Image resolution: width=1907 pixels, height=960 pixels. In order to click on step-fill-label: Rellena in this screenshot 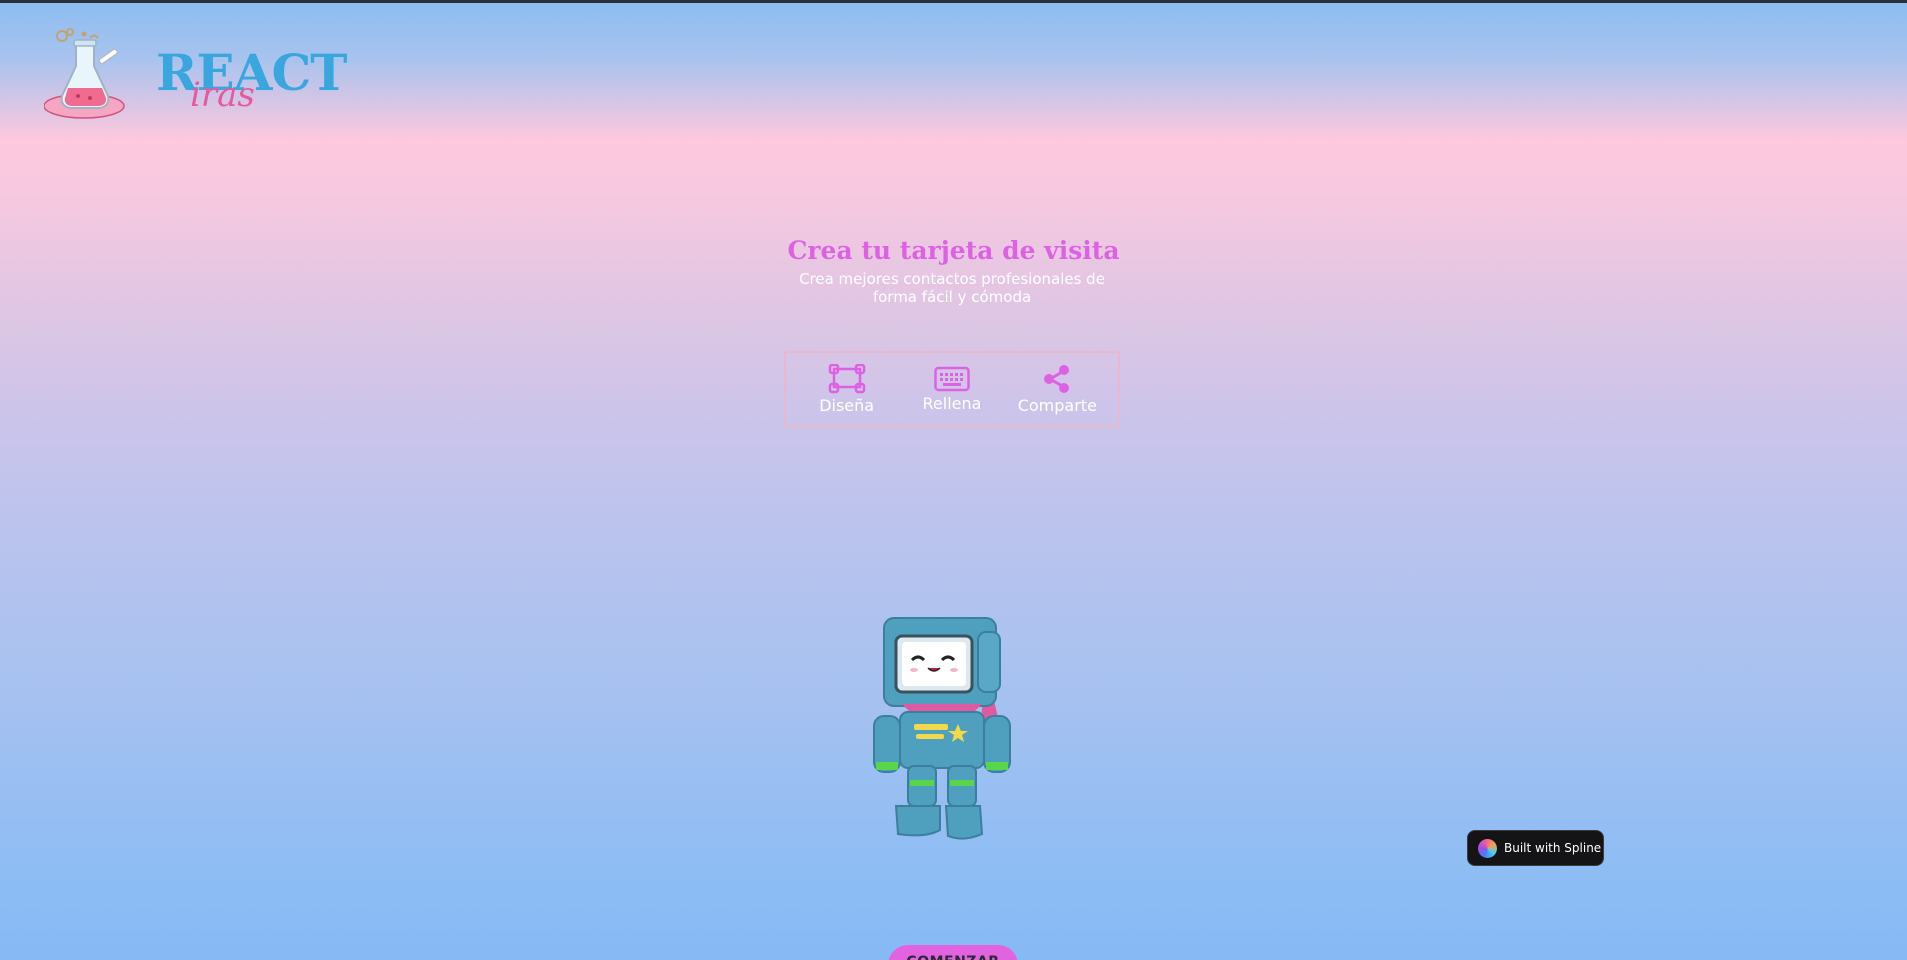, I will do `click(952, 403)`.